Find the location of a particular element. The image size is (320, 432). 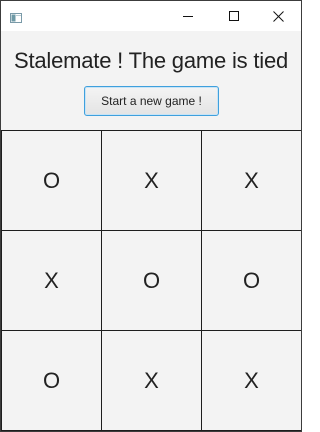

board-cell-r1c3: X is located at coordinates (251, 181).